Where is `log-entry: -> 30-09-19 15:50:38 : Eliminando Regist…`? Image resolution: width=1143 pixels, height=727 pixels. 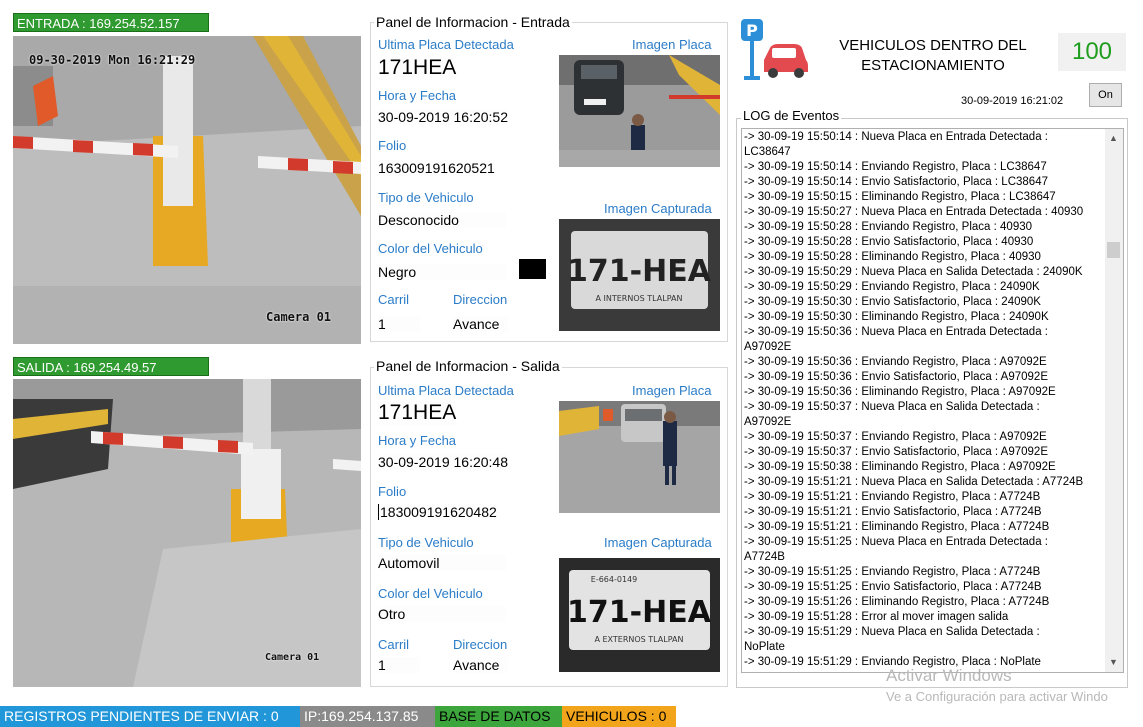
log-entry: -> 30-09-19 15:50:38 : Eliminando Regist… is located at coordinates (924, 467).